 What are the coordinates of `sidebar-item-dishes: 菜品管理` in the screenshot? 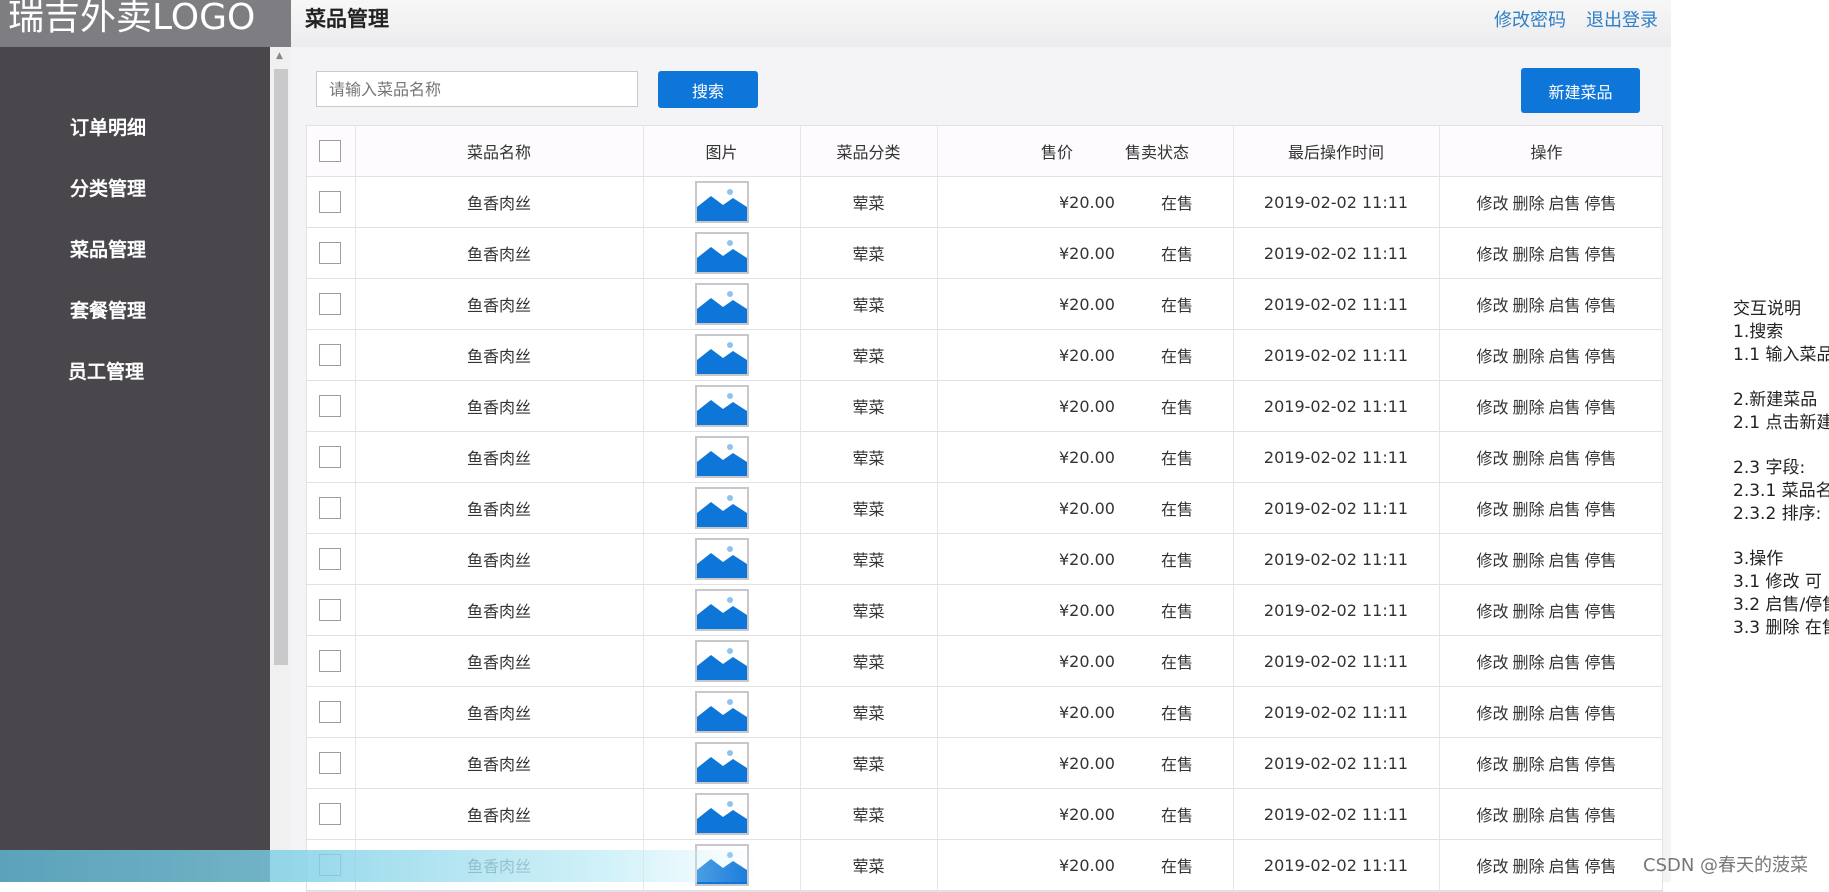 It's located at (108, 248).